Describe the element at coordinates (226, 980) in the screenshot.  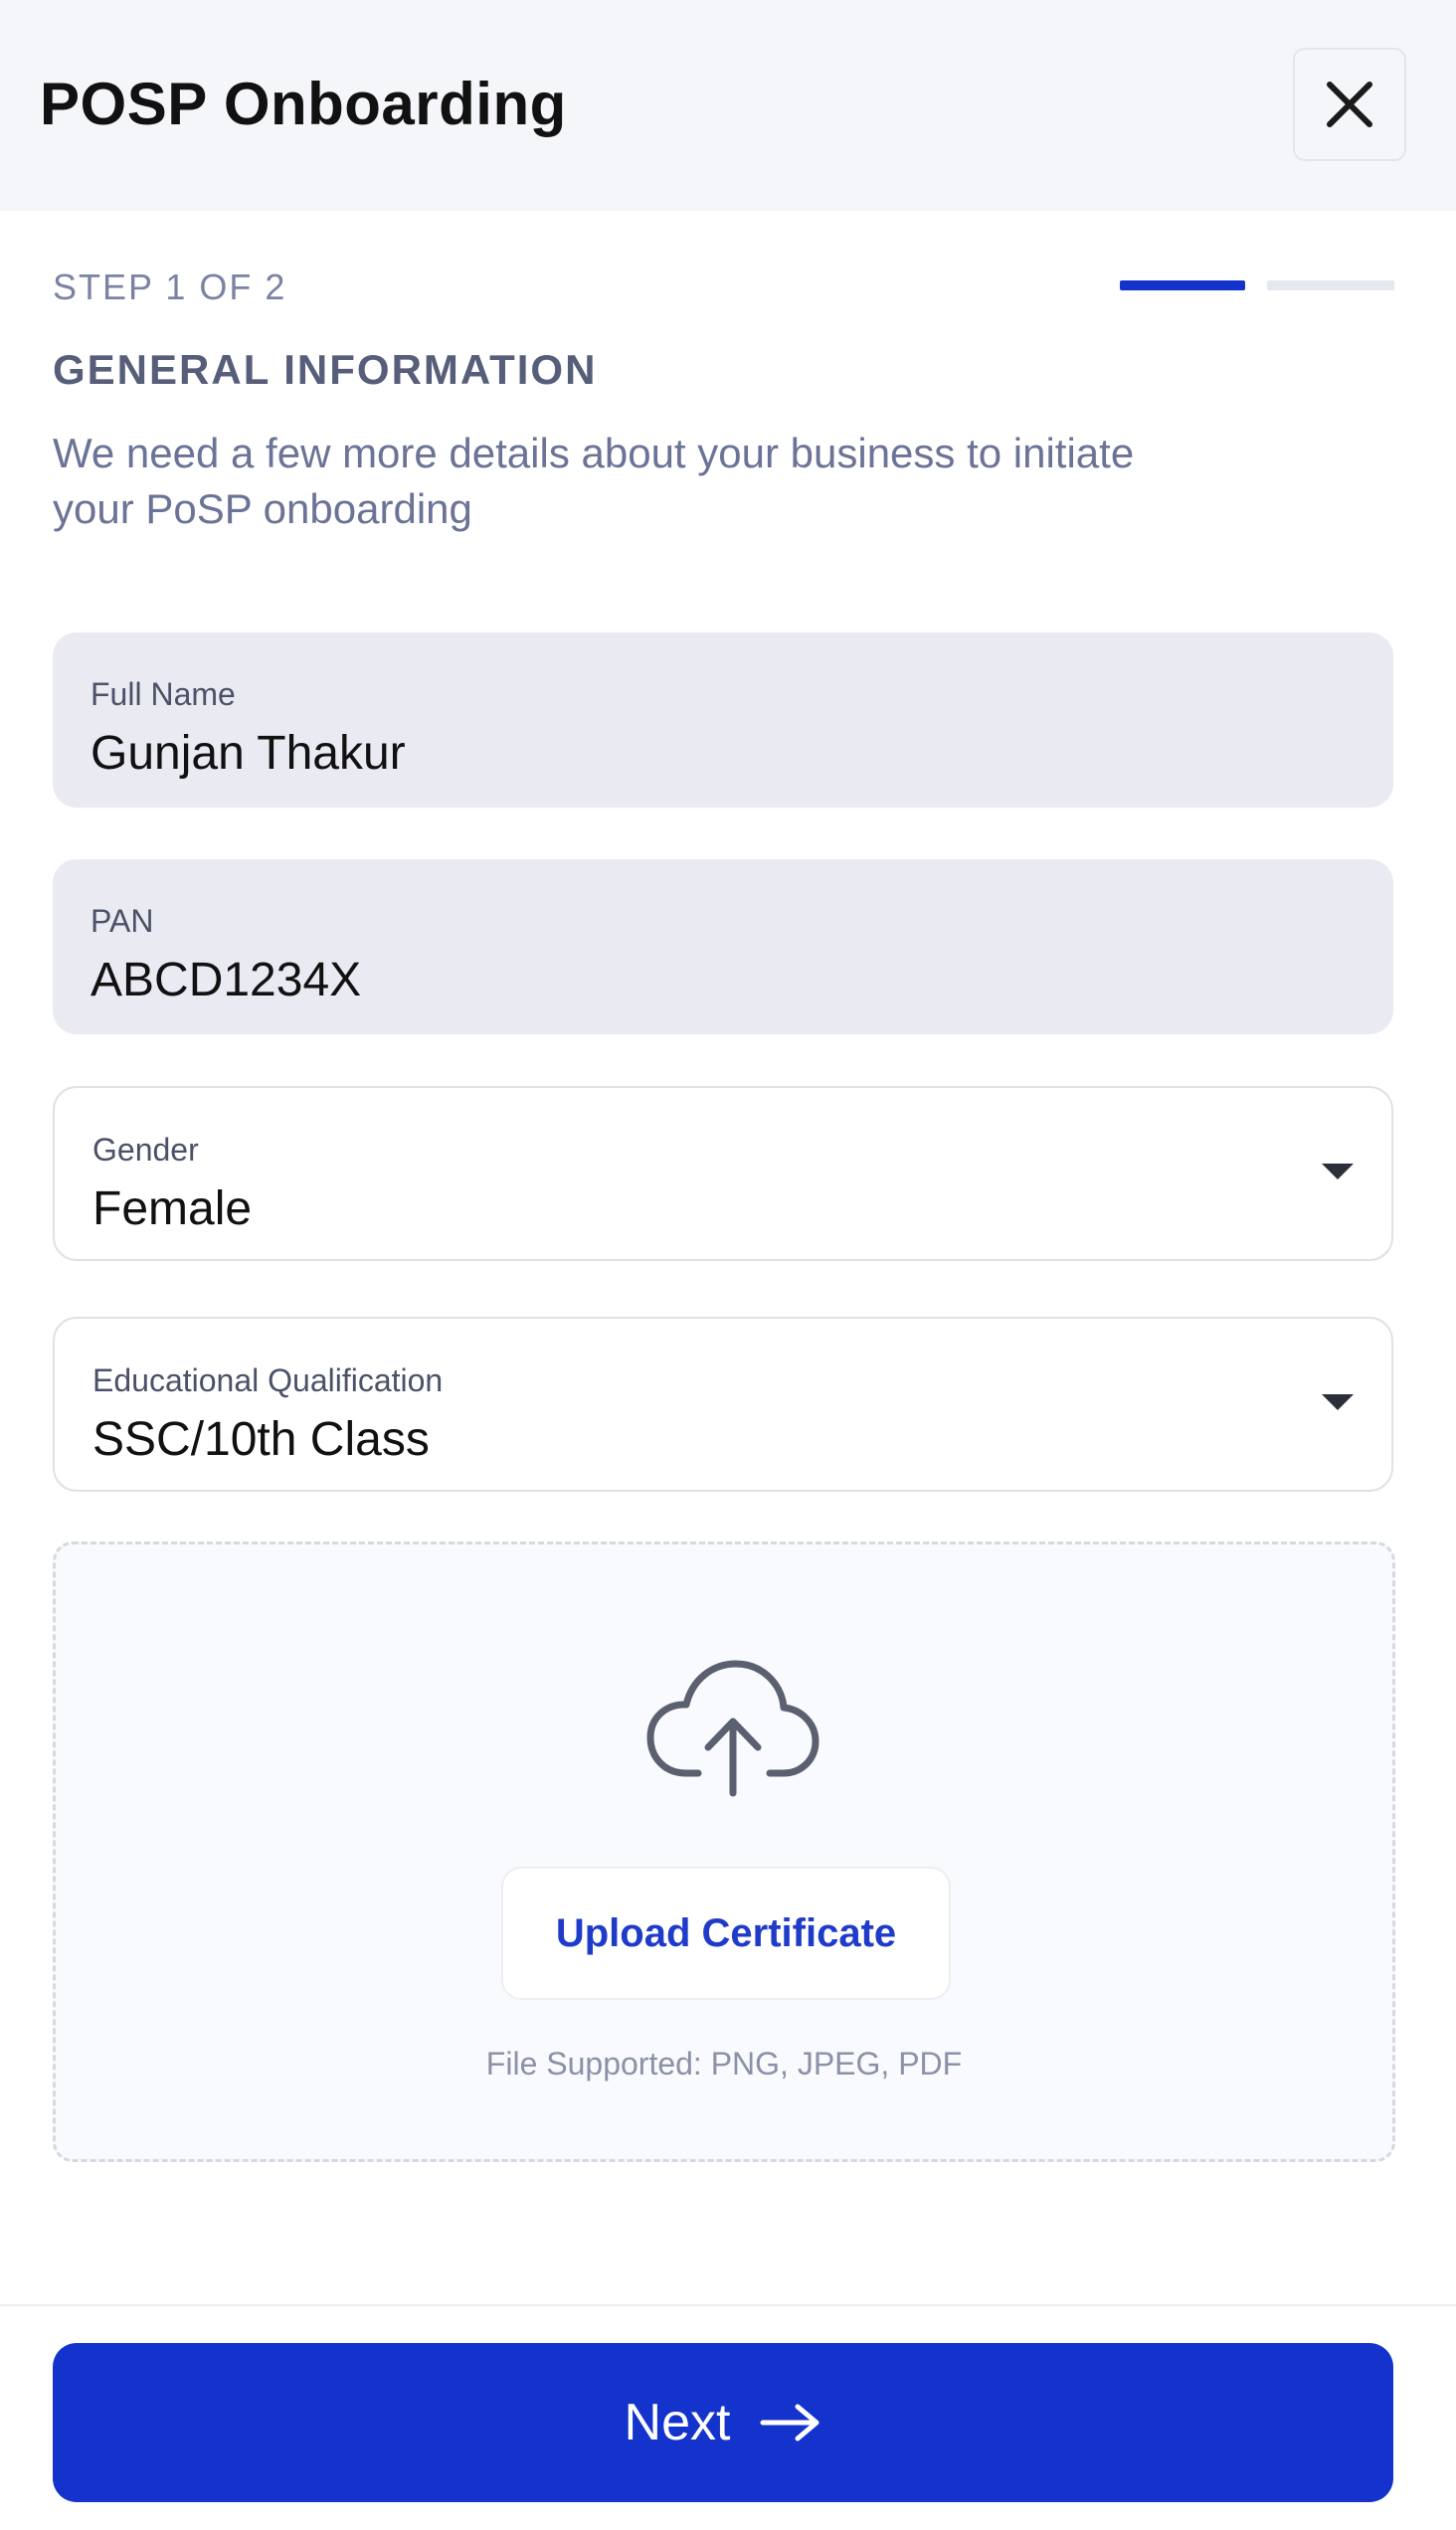
I see `pan-value: ABCD1234X` at that location.